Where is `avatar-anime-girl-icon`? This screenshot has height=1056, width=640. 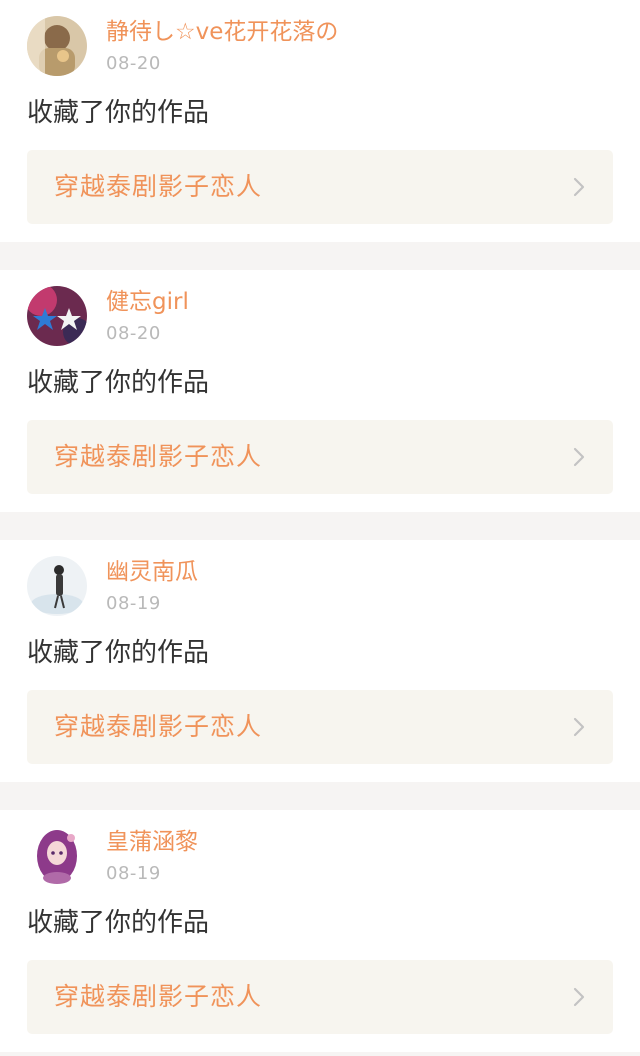
avatar-anime-girl-icon is located at coordinates (57, 856).